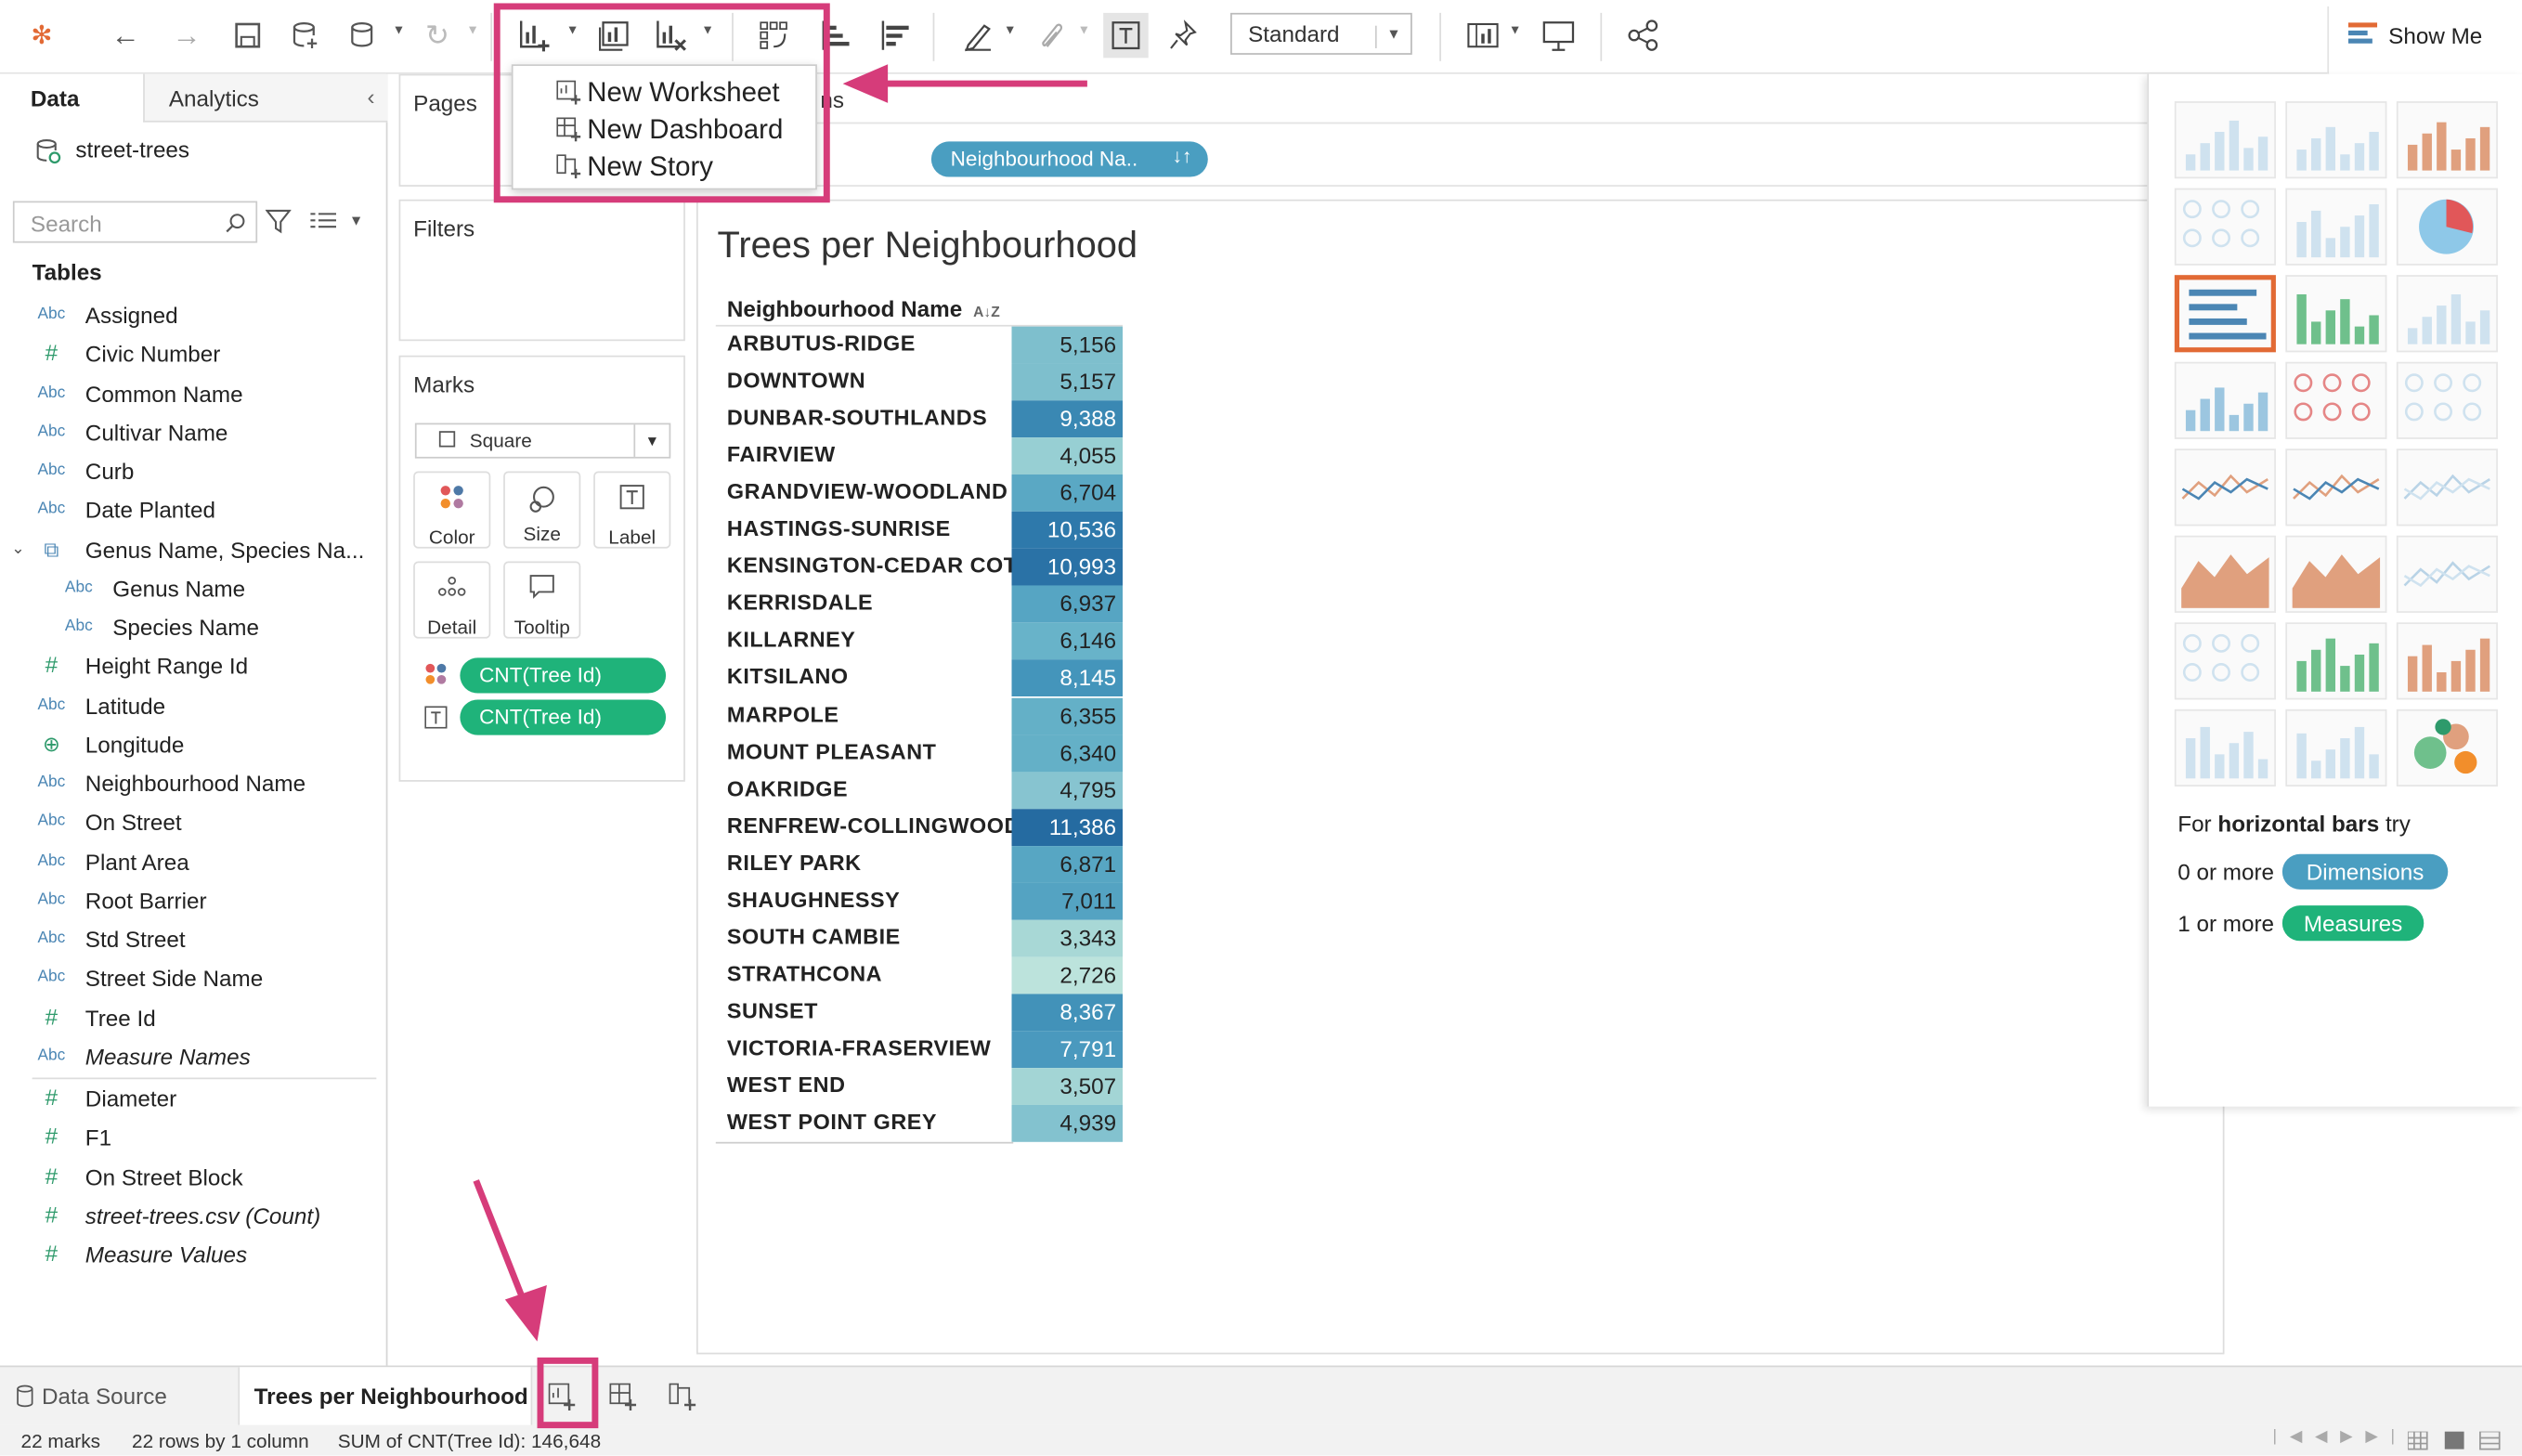  Describe the element at coordinates (247, 35) in the screenshot. I see `save-icon` at that location.